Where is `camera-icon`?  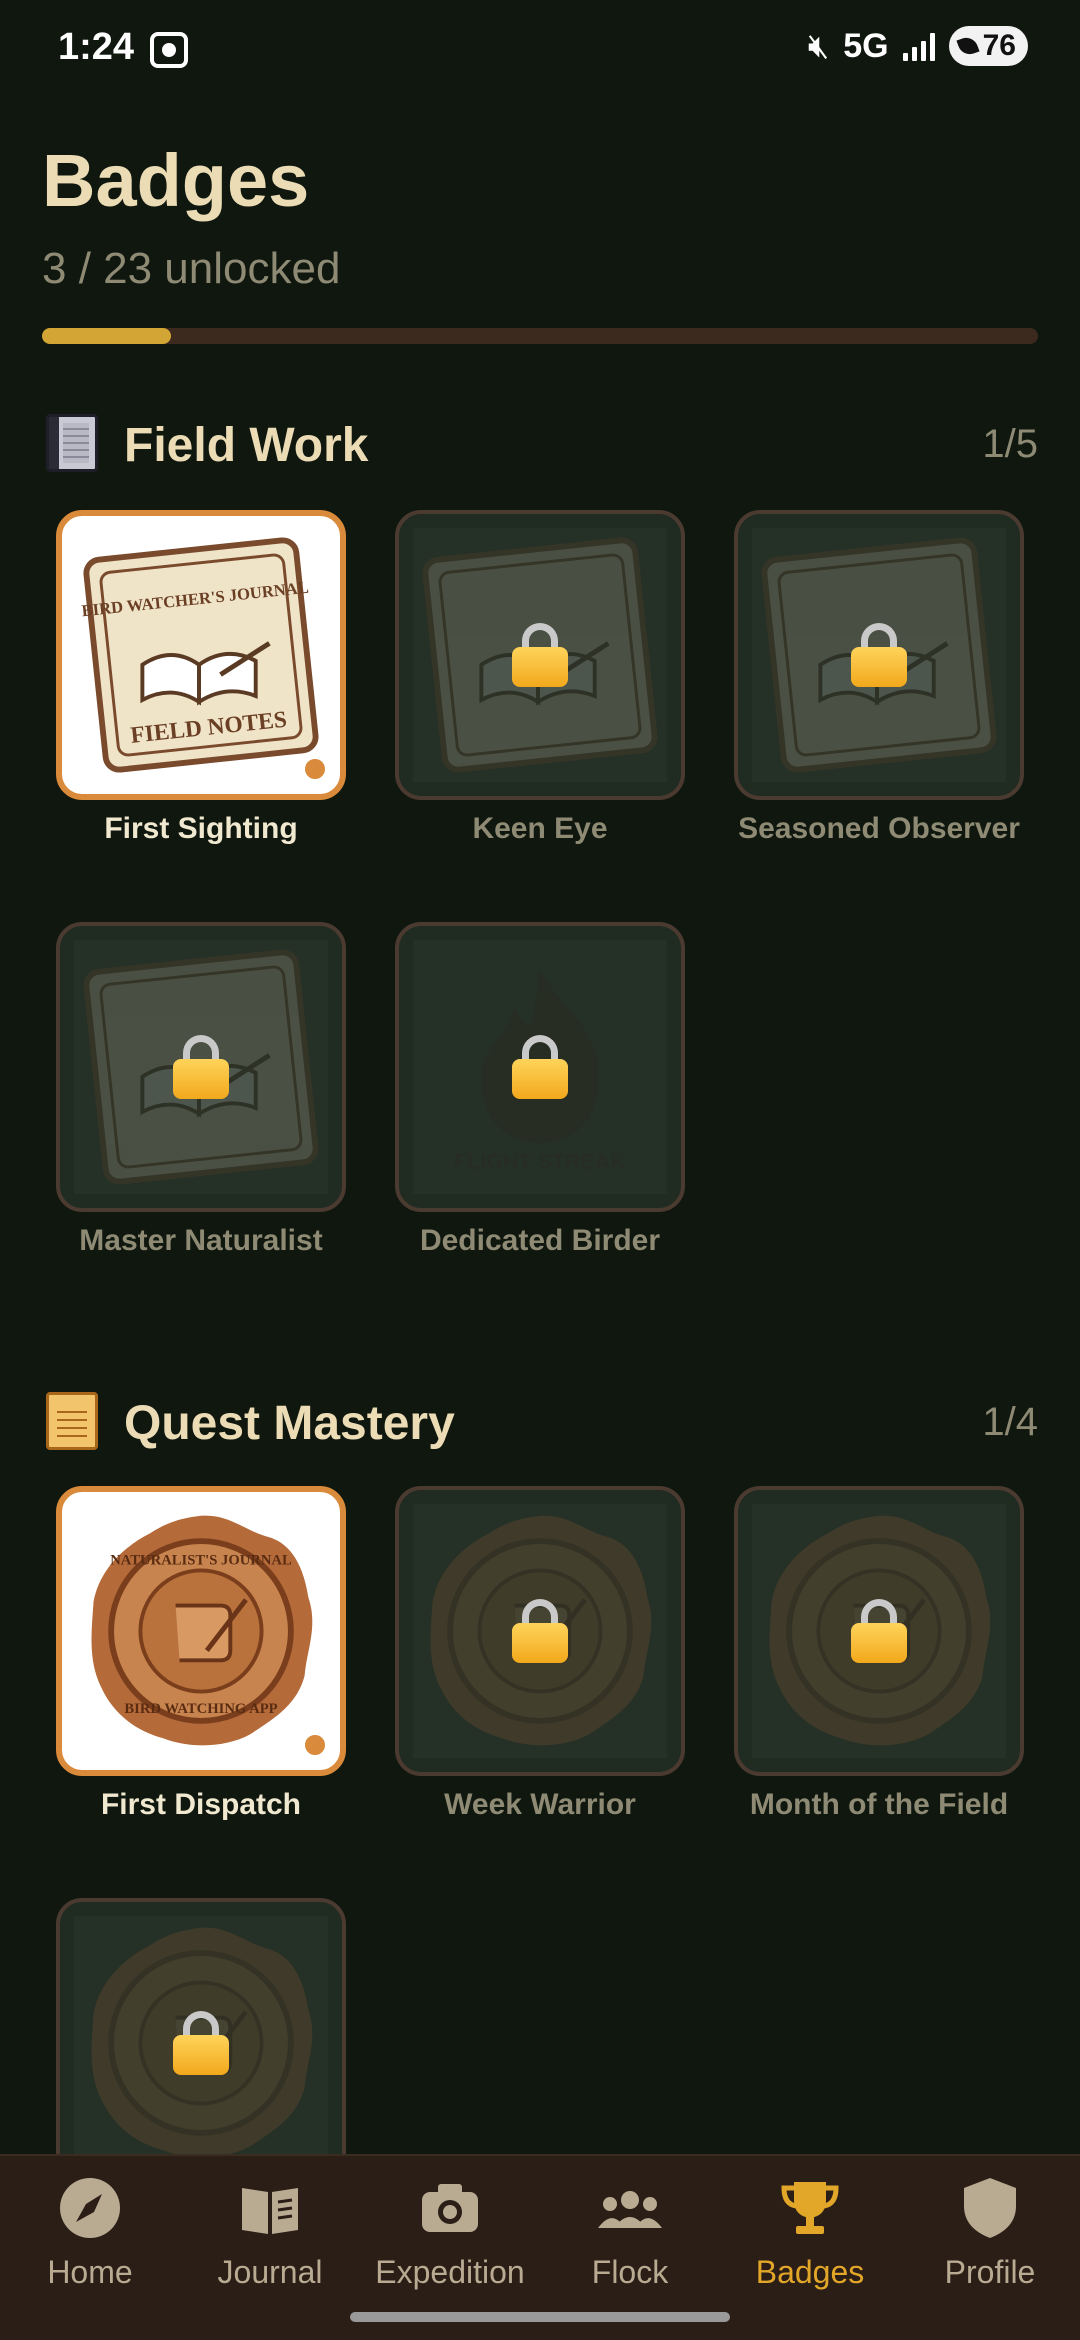 camera-icon is located at coordinates (450, 2208).